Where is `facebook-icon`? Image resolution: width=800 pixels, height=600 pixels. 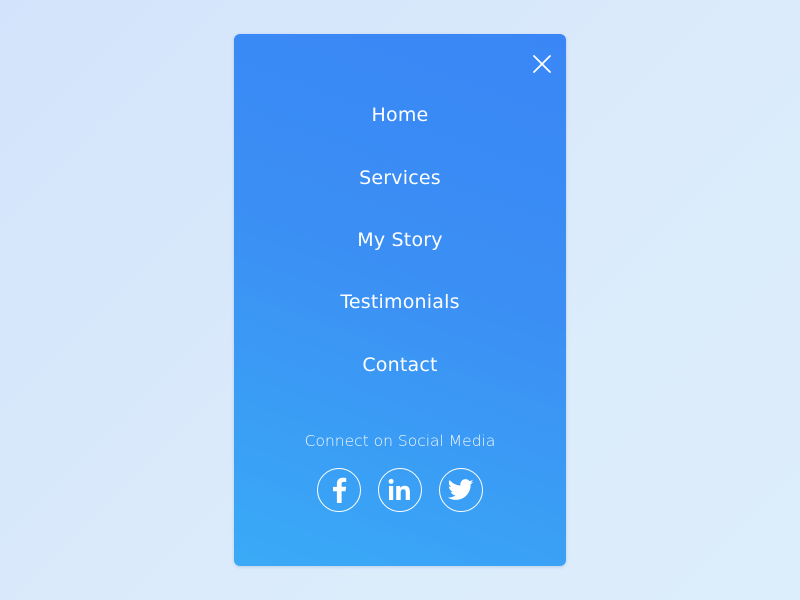 facebook-icon is located at coordinates (340, 490).